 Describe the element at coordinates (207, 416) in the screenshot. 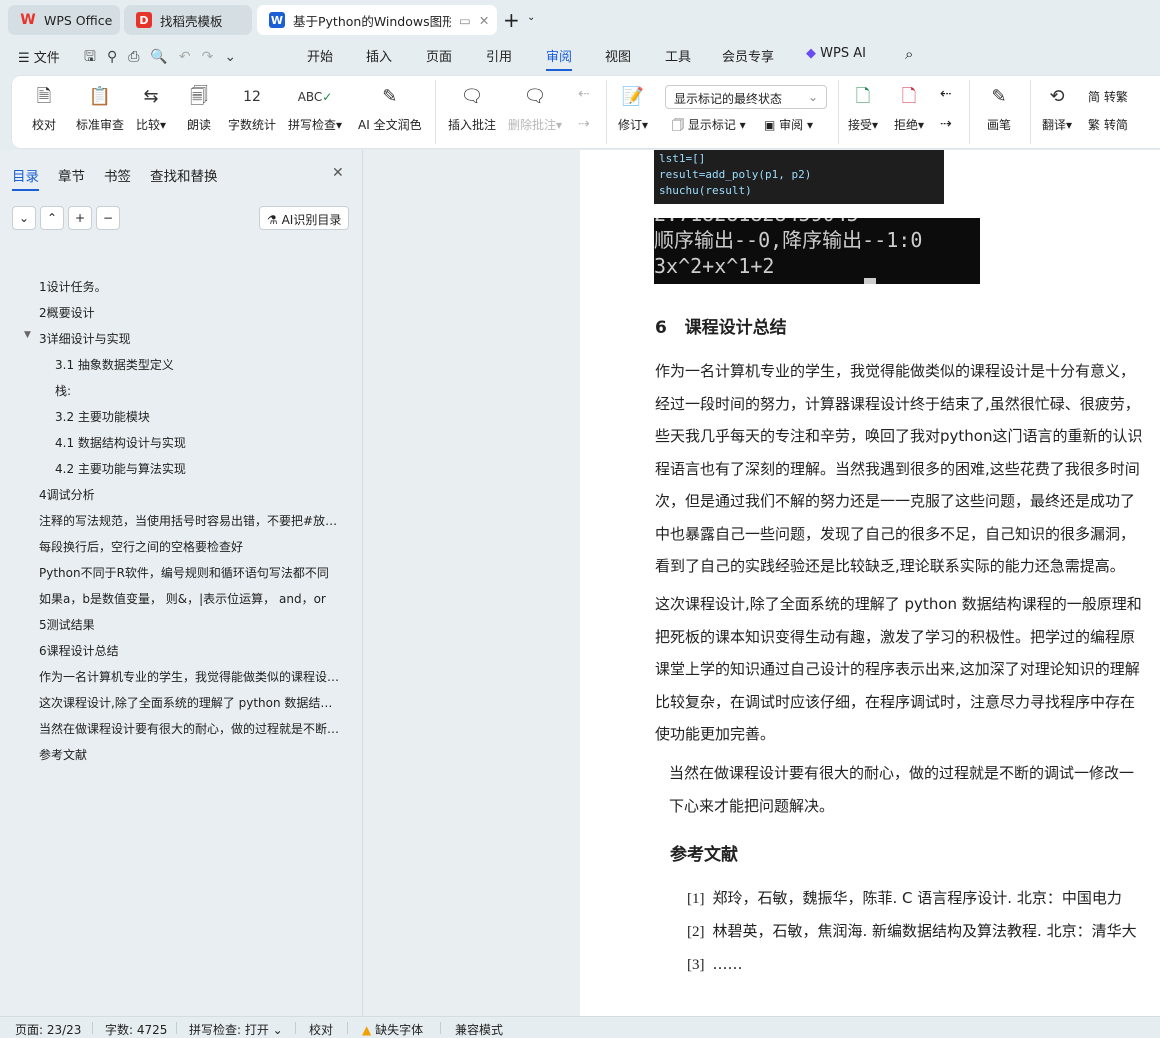

I see `toc-item: 3.2 主要功能模块` at that location.